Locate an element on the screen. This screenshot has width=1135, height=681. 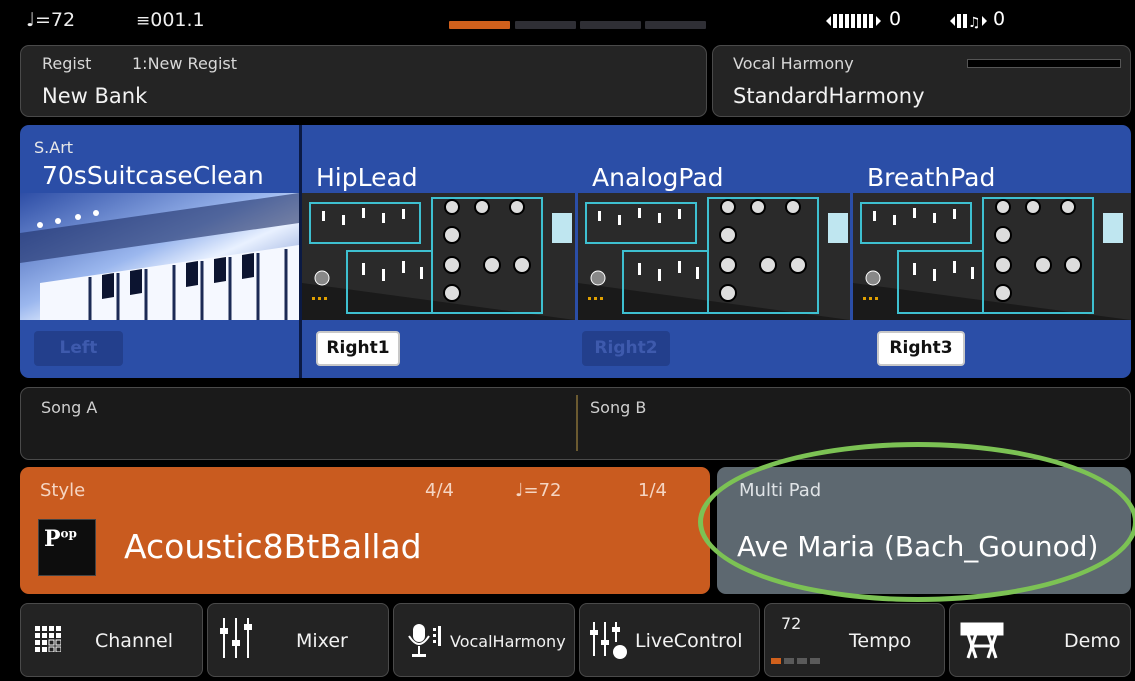
part-button-right3: Right3 is located at coordinates (921, 348).